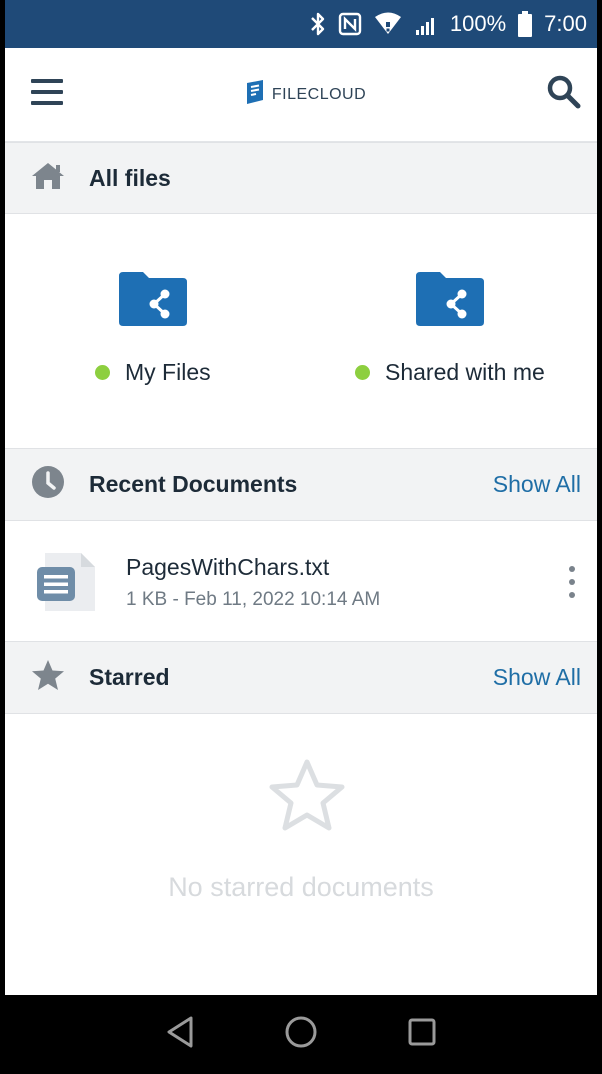 The height and width of the screenshot is (1074, 602). I want to click on brand-logo: FILECLOUD, so click(305, 94).